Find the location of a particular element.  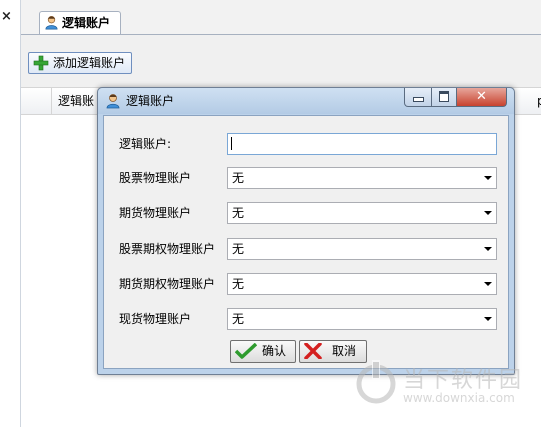

add-logical-account-button: 添加逻辑账户 is located at coordinates (80, 63).